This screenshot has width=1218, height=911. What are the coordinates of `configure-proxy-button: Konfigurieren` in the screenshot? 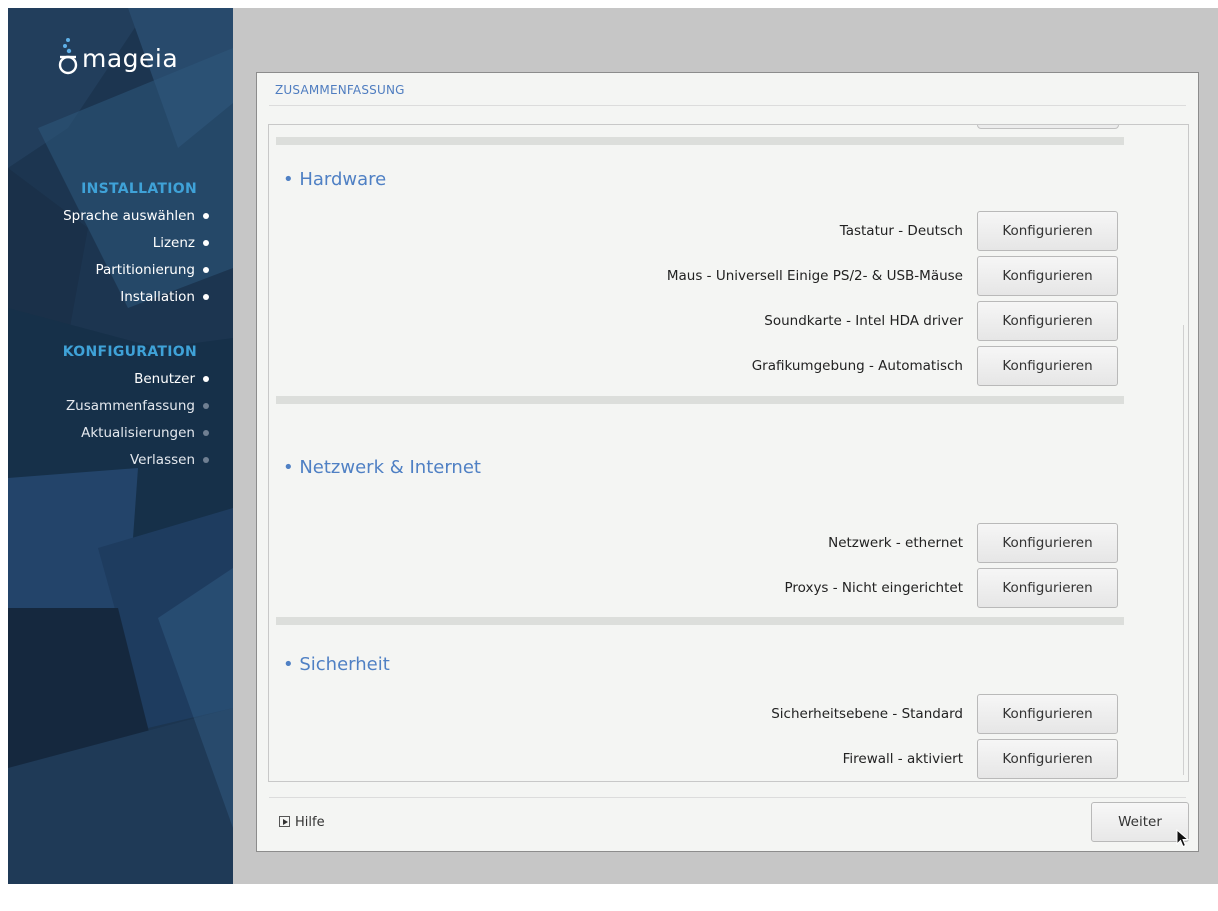 It's located at (1047, 588).